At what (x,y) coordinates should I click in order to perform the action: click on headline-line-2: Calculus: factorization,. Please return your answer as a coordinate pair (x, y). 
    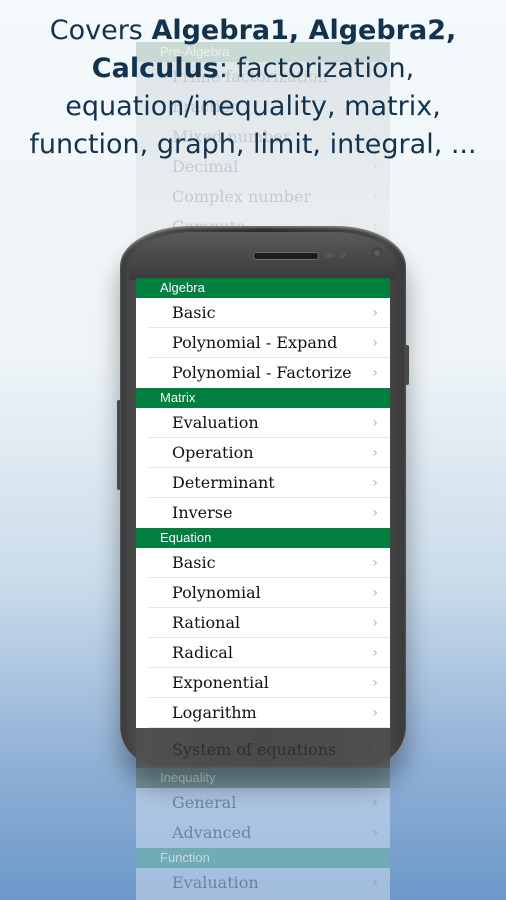
    Looking at the image, I should click on (253, 68).